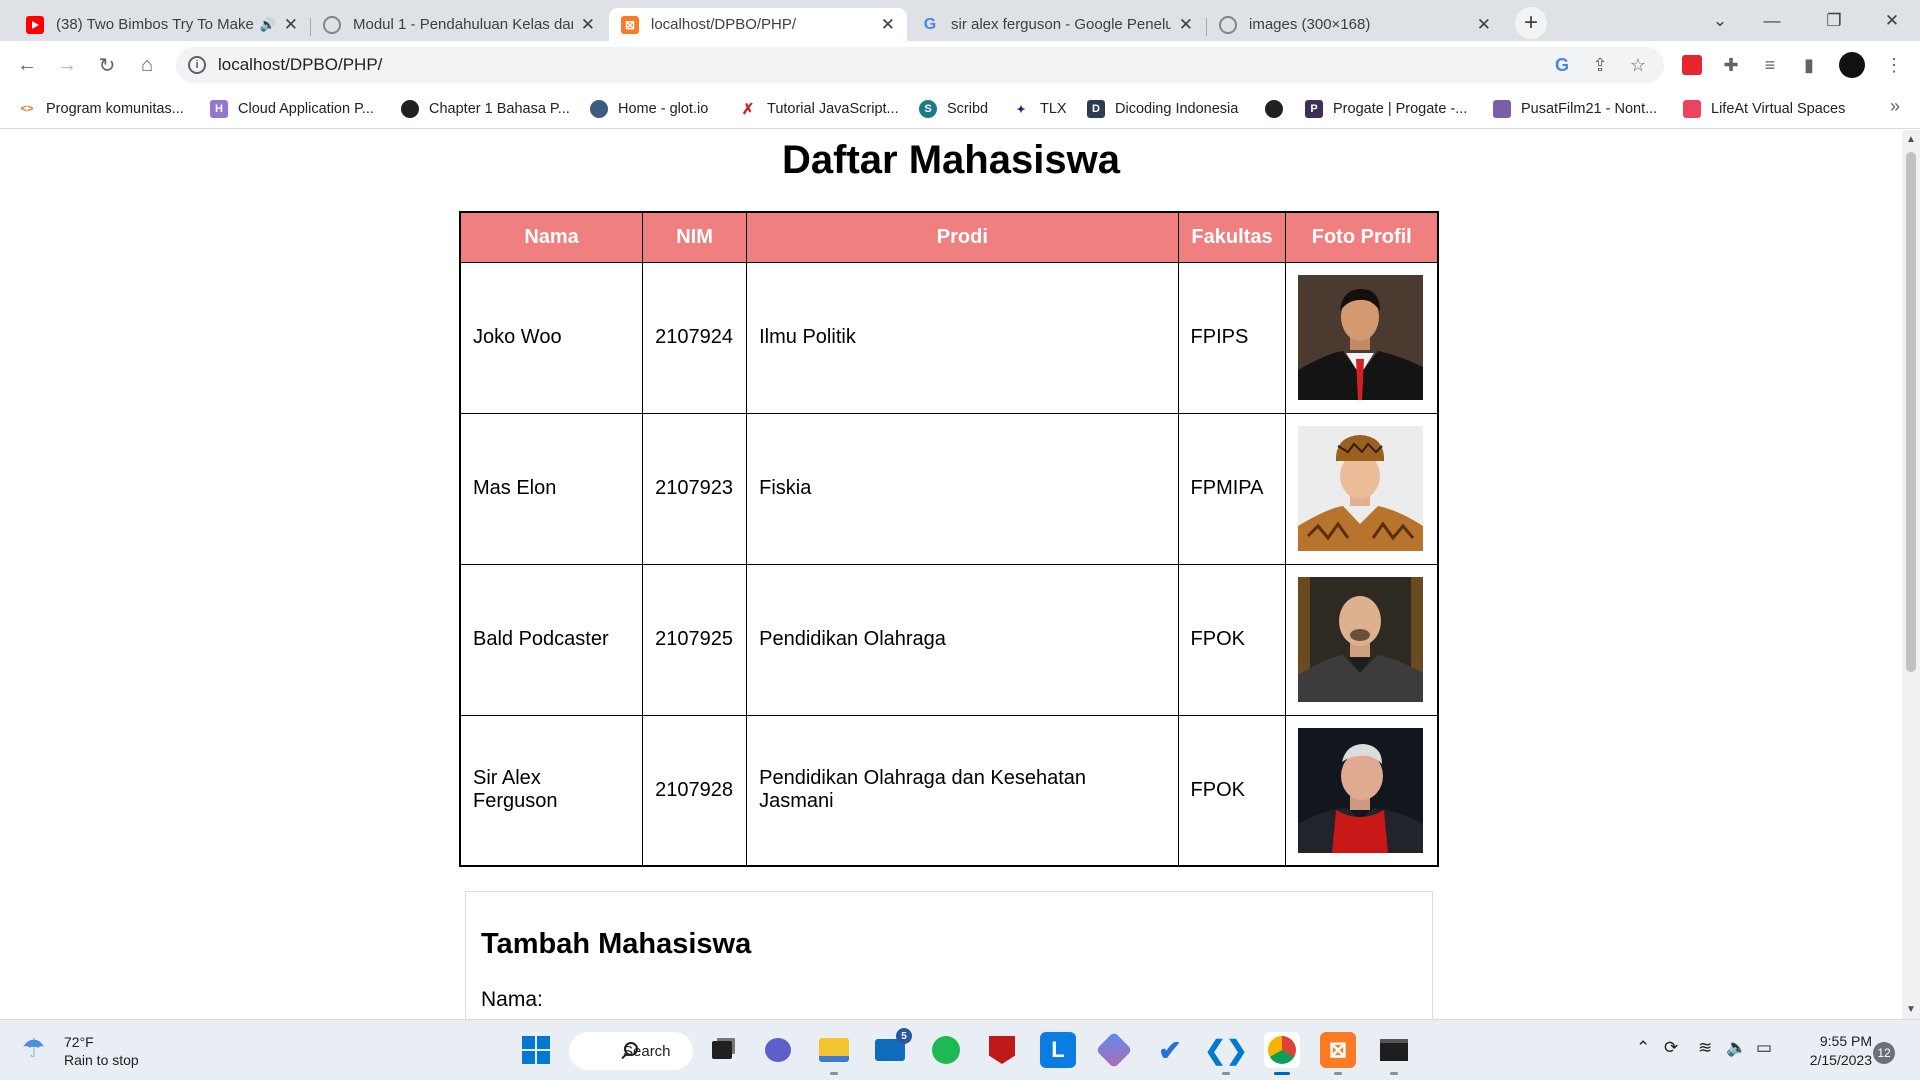 The width and height of the screenshot is (1920, 1080). I want to click on cell-fakultas: FPOK, so click(1232, 790).